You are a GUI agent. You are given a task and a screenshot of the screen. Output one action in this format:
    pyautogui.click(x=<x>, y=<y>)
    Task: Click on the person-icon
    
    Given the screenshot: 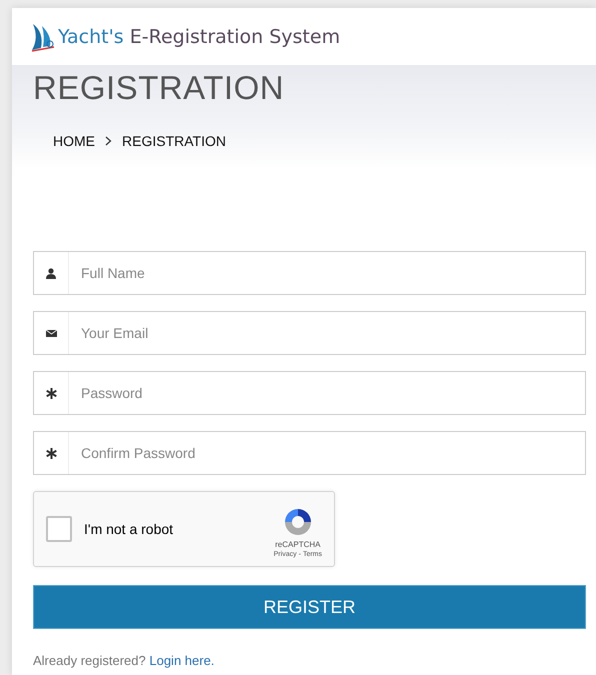 What is the action you would take?
    pyautogui.click(x=51, y=273)
    